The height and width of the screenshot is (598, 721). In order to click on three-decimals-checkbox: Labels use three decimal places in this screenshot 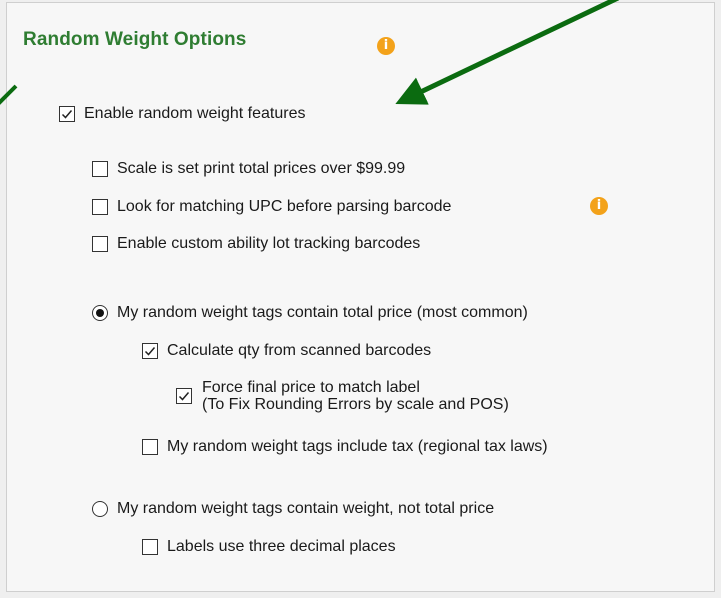, I will do `click(269, 547)`.